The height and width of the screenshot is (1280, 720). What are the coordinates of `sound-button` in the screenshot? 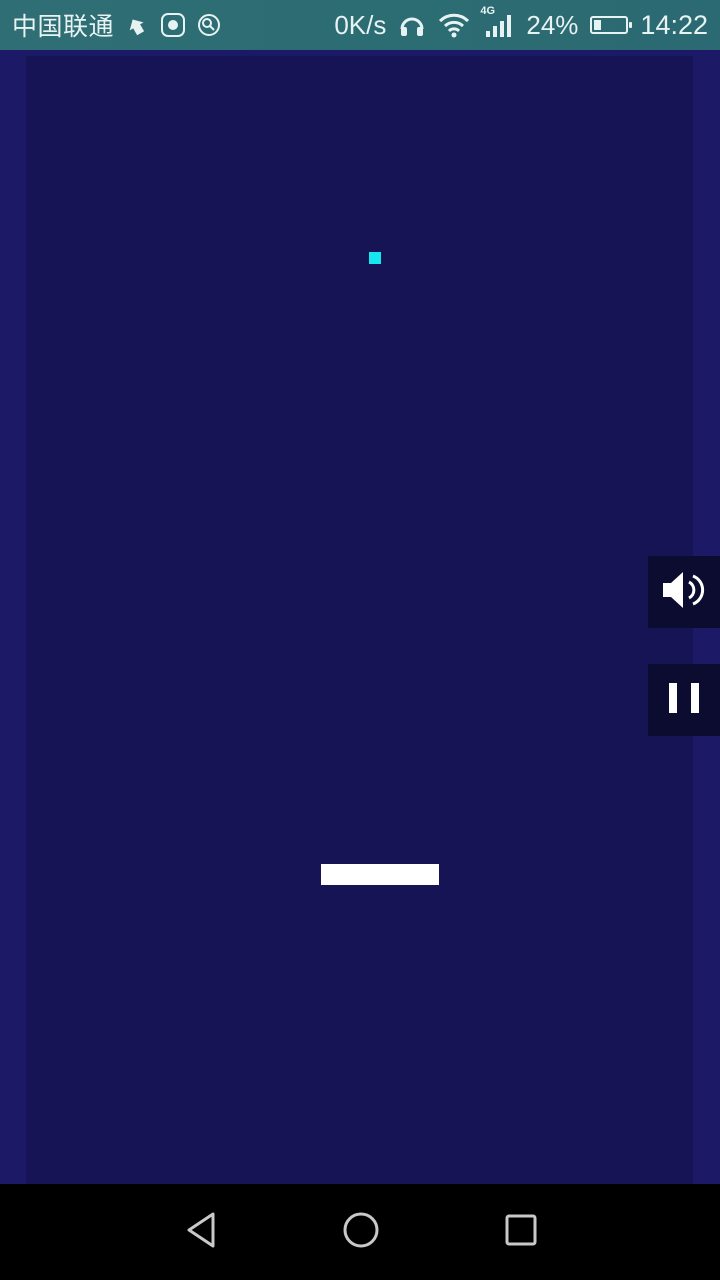 It's located at (684, 592).